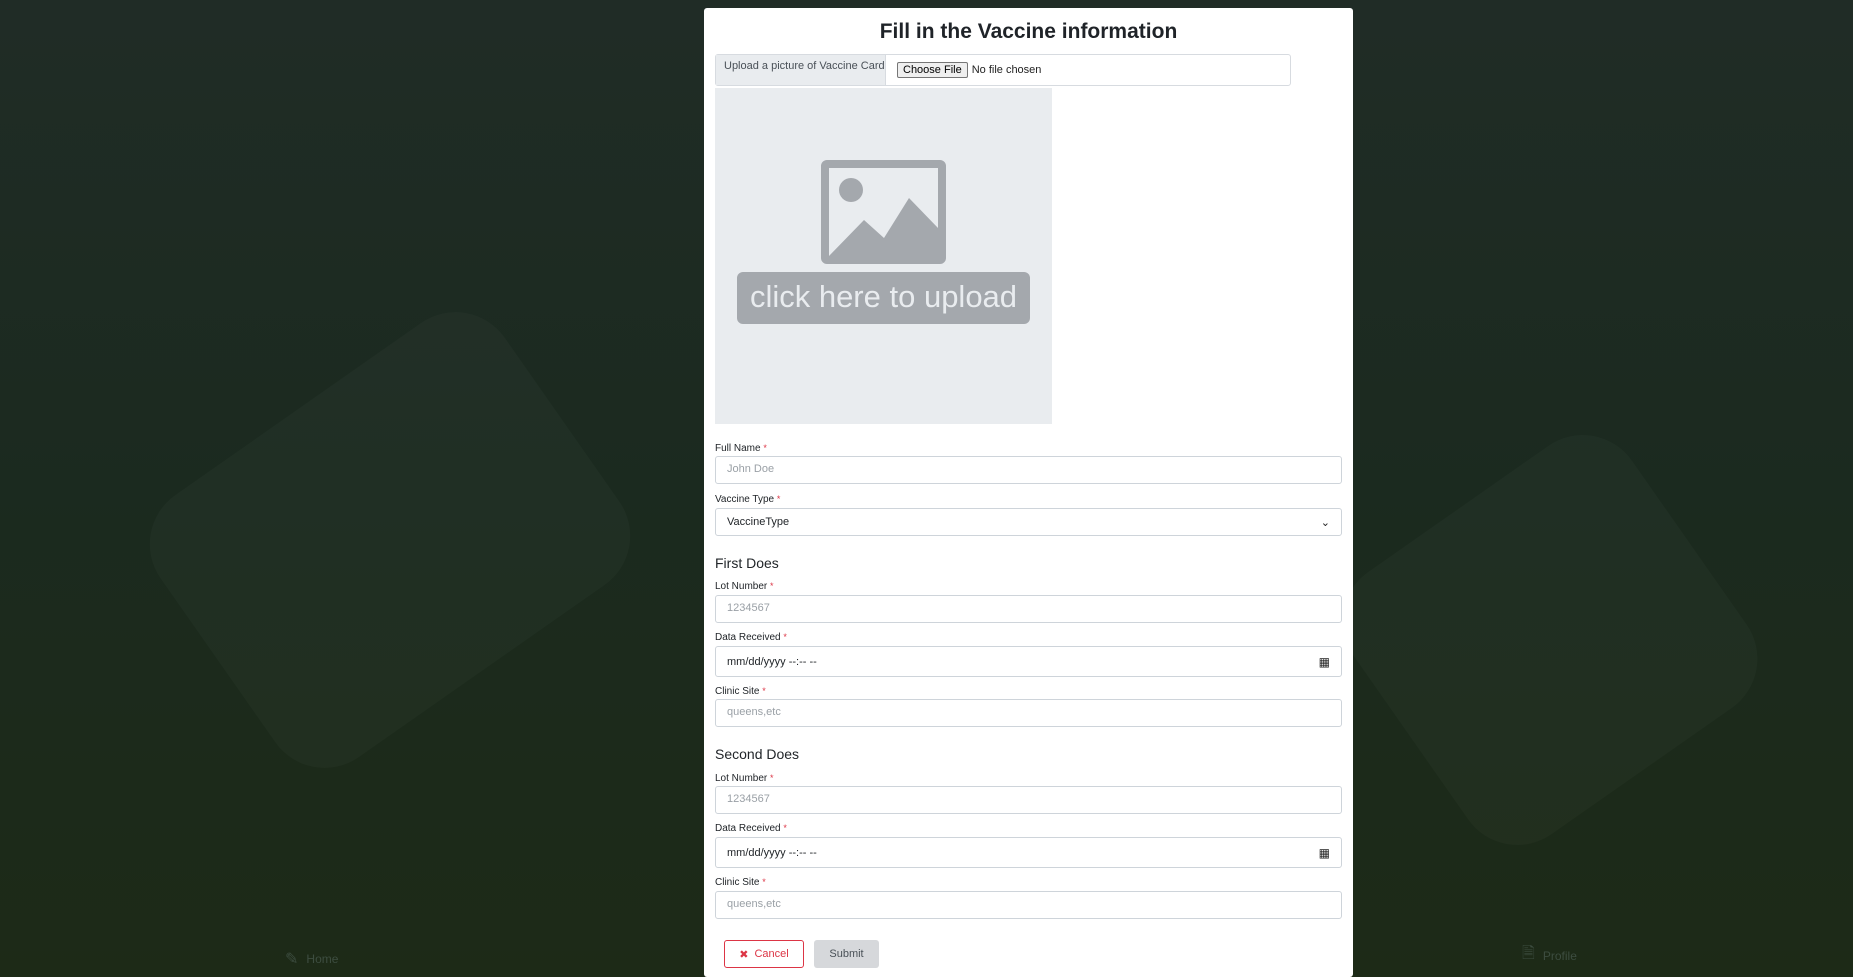  I want to click on second-date-label-text: Data Received, so click(748, 828).